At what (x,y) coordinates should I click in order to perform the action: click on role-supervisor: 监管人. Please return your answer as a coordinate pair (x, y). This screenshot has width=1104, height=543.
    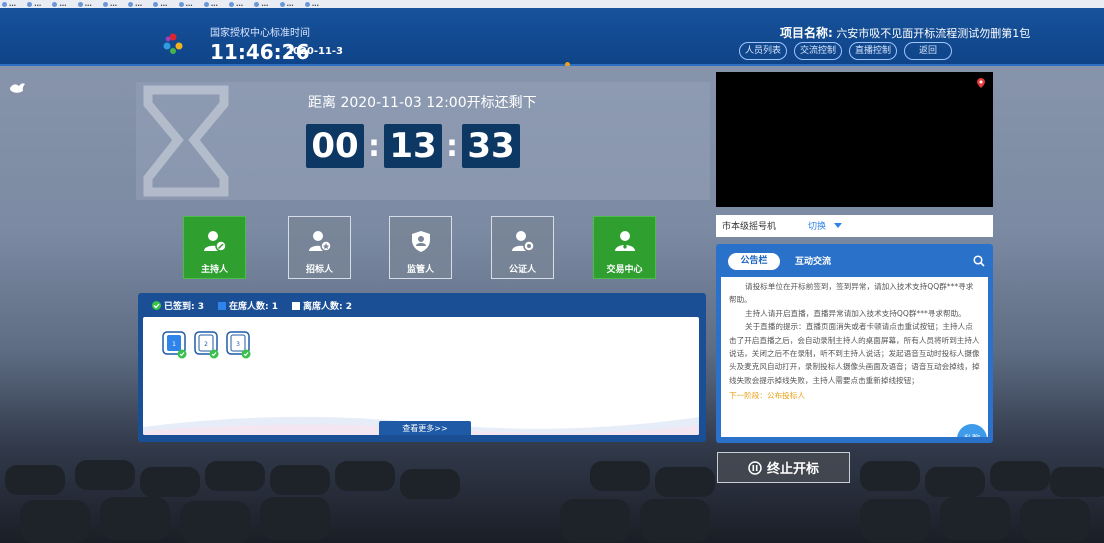
    Looking at the image, I should click on (420, 247).